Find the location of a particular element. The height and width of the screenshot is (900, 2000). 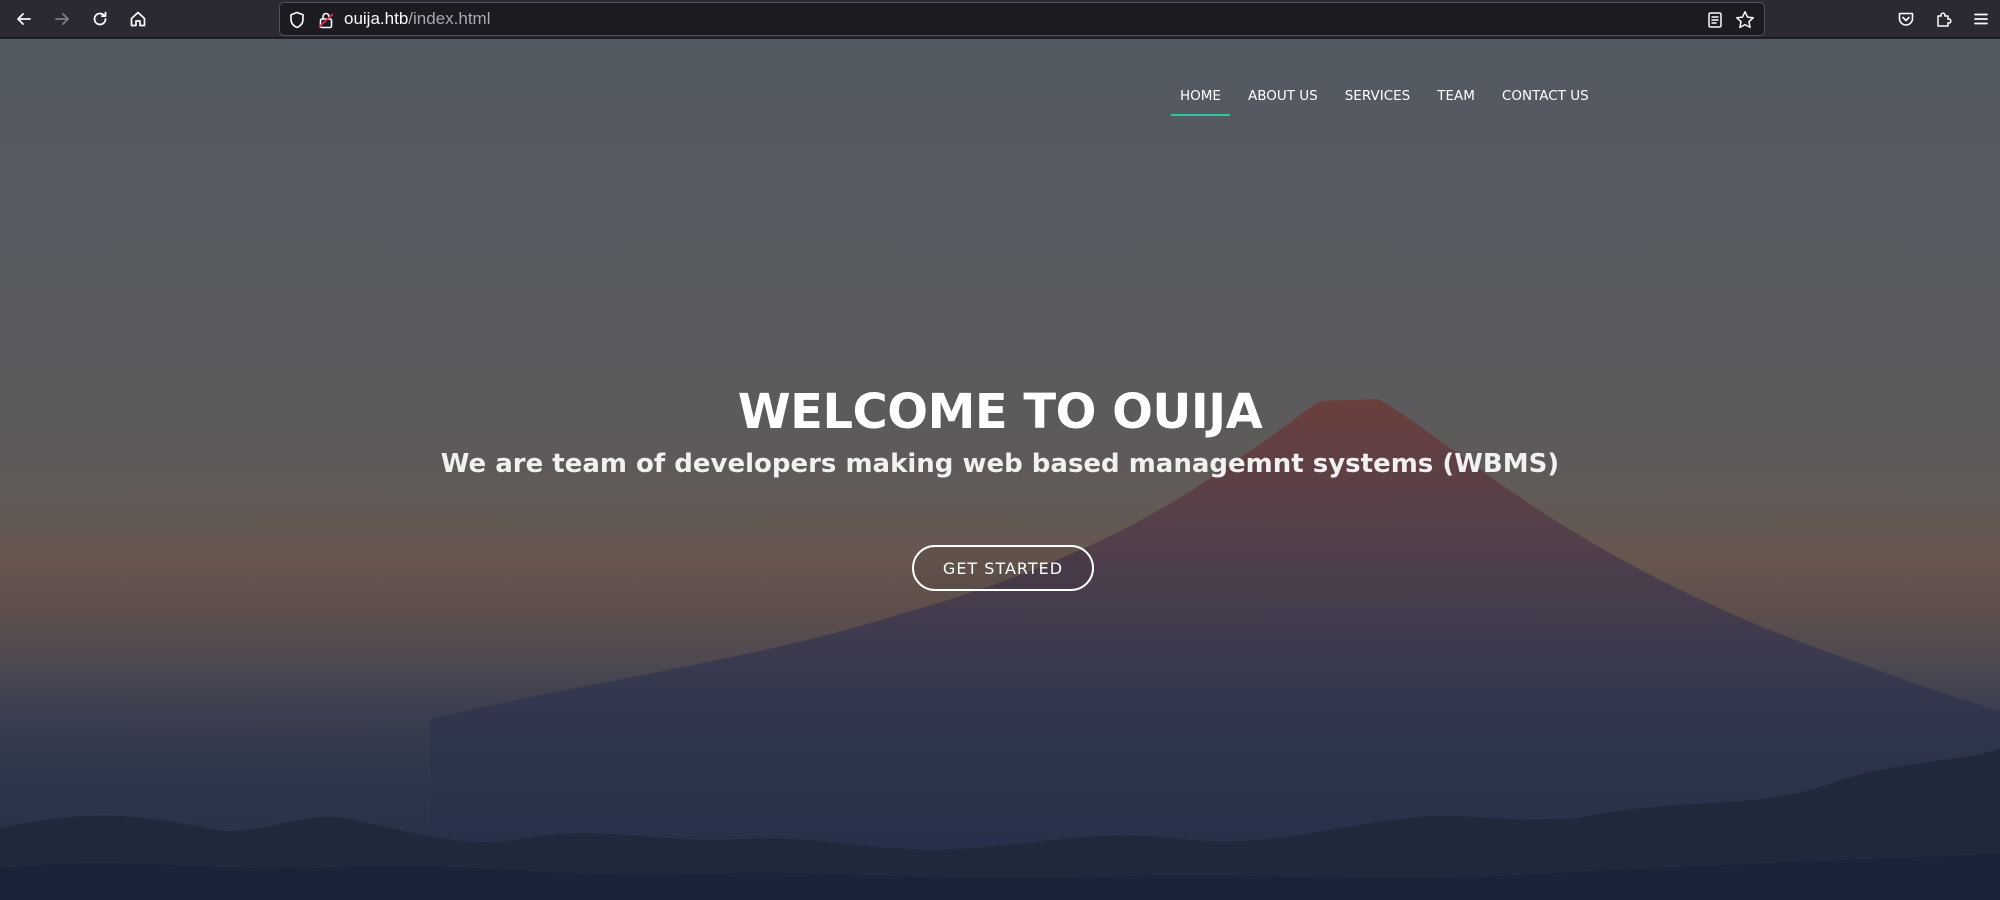

back-icon is located at coordinates (24, 19).